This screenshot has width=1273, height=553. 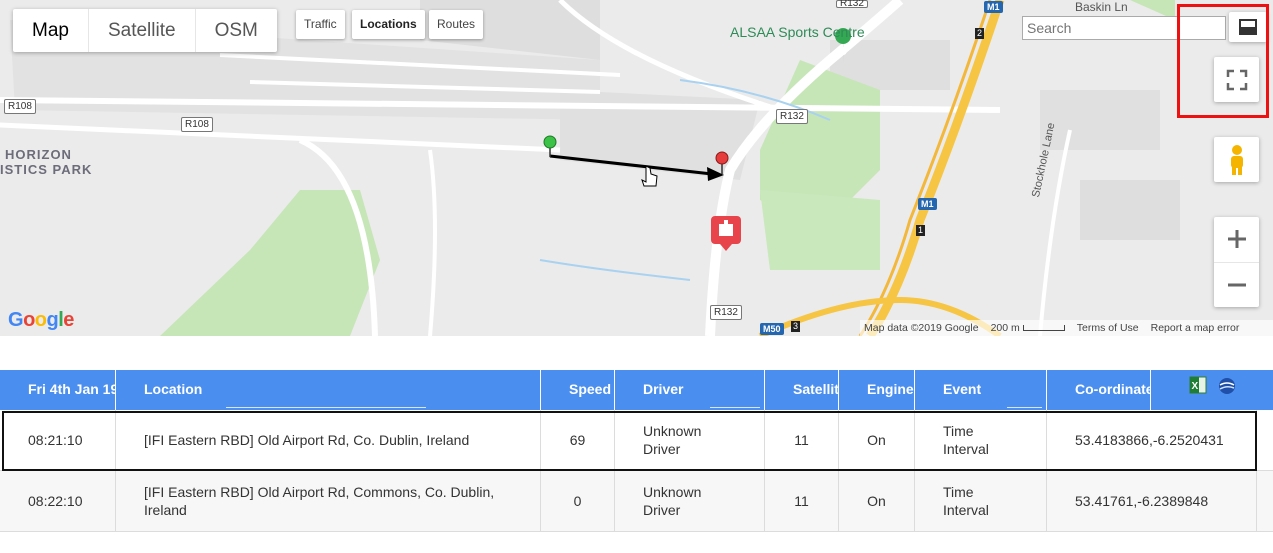 What do you see at coordinates (388, 24) in the screenshot?
I see `locations-layer-button: Locations` at bounding box center [388, 24].